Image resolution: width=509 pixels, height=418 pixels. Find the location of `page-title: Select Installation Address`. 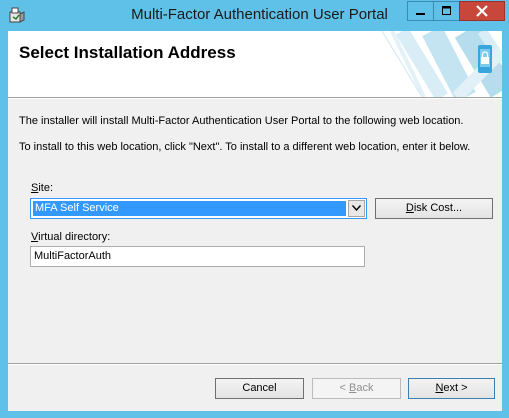

page-title: Select Installation Address is located at coordinates (127, 52).